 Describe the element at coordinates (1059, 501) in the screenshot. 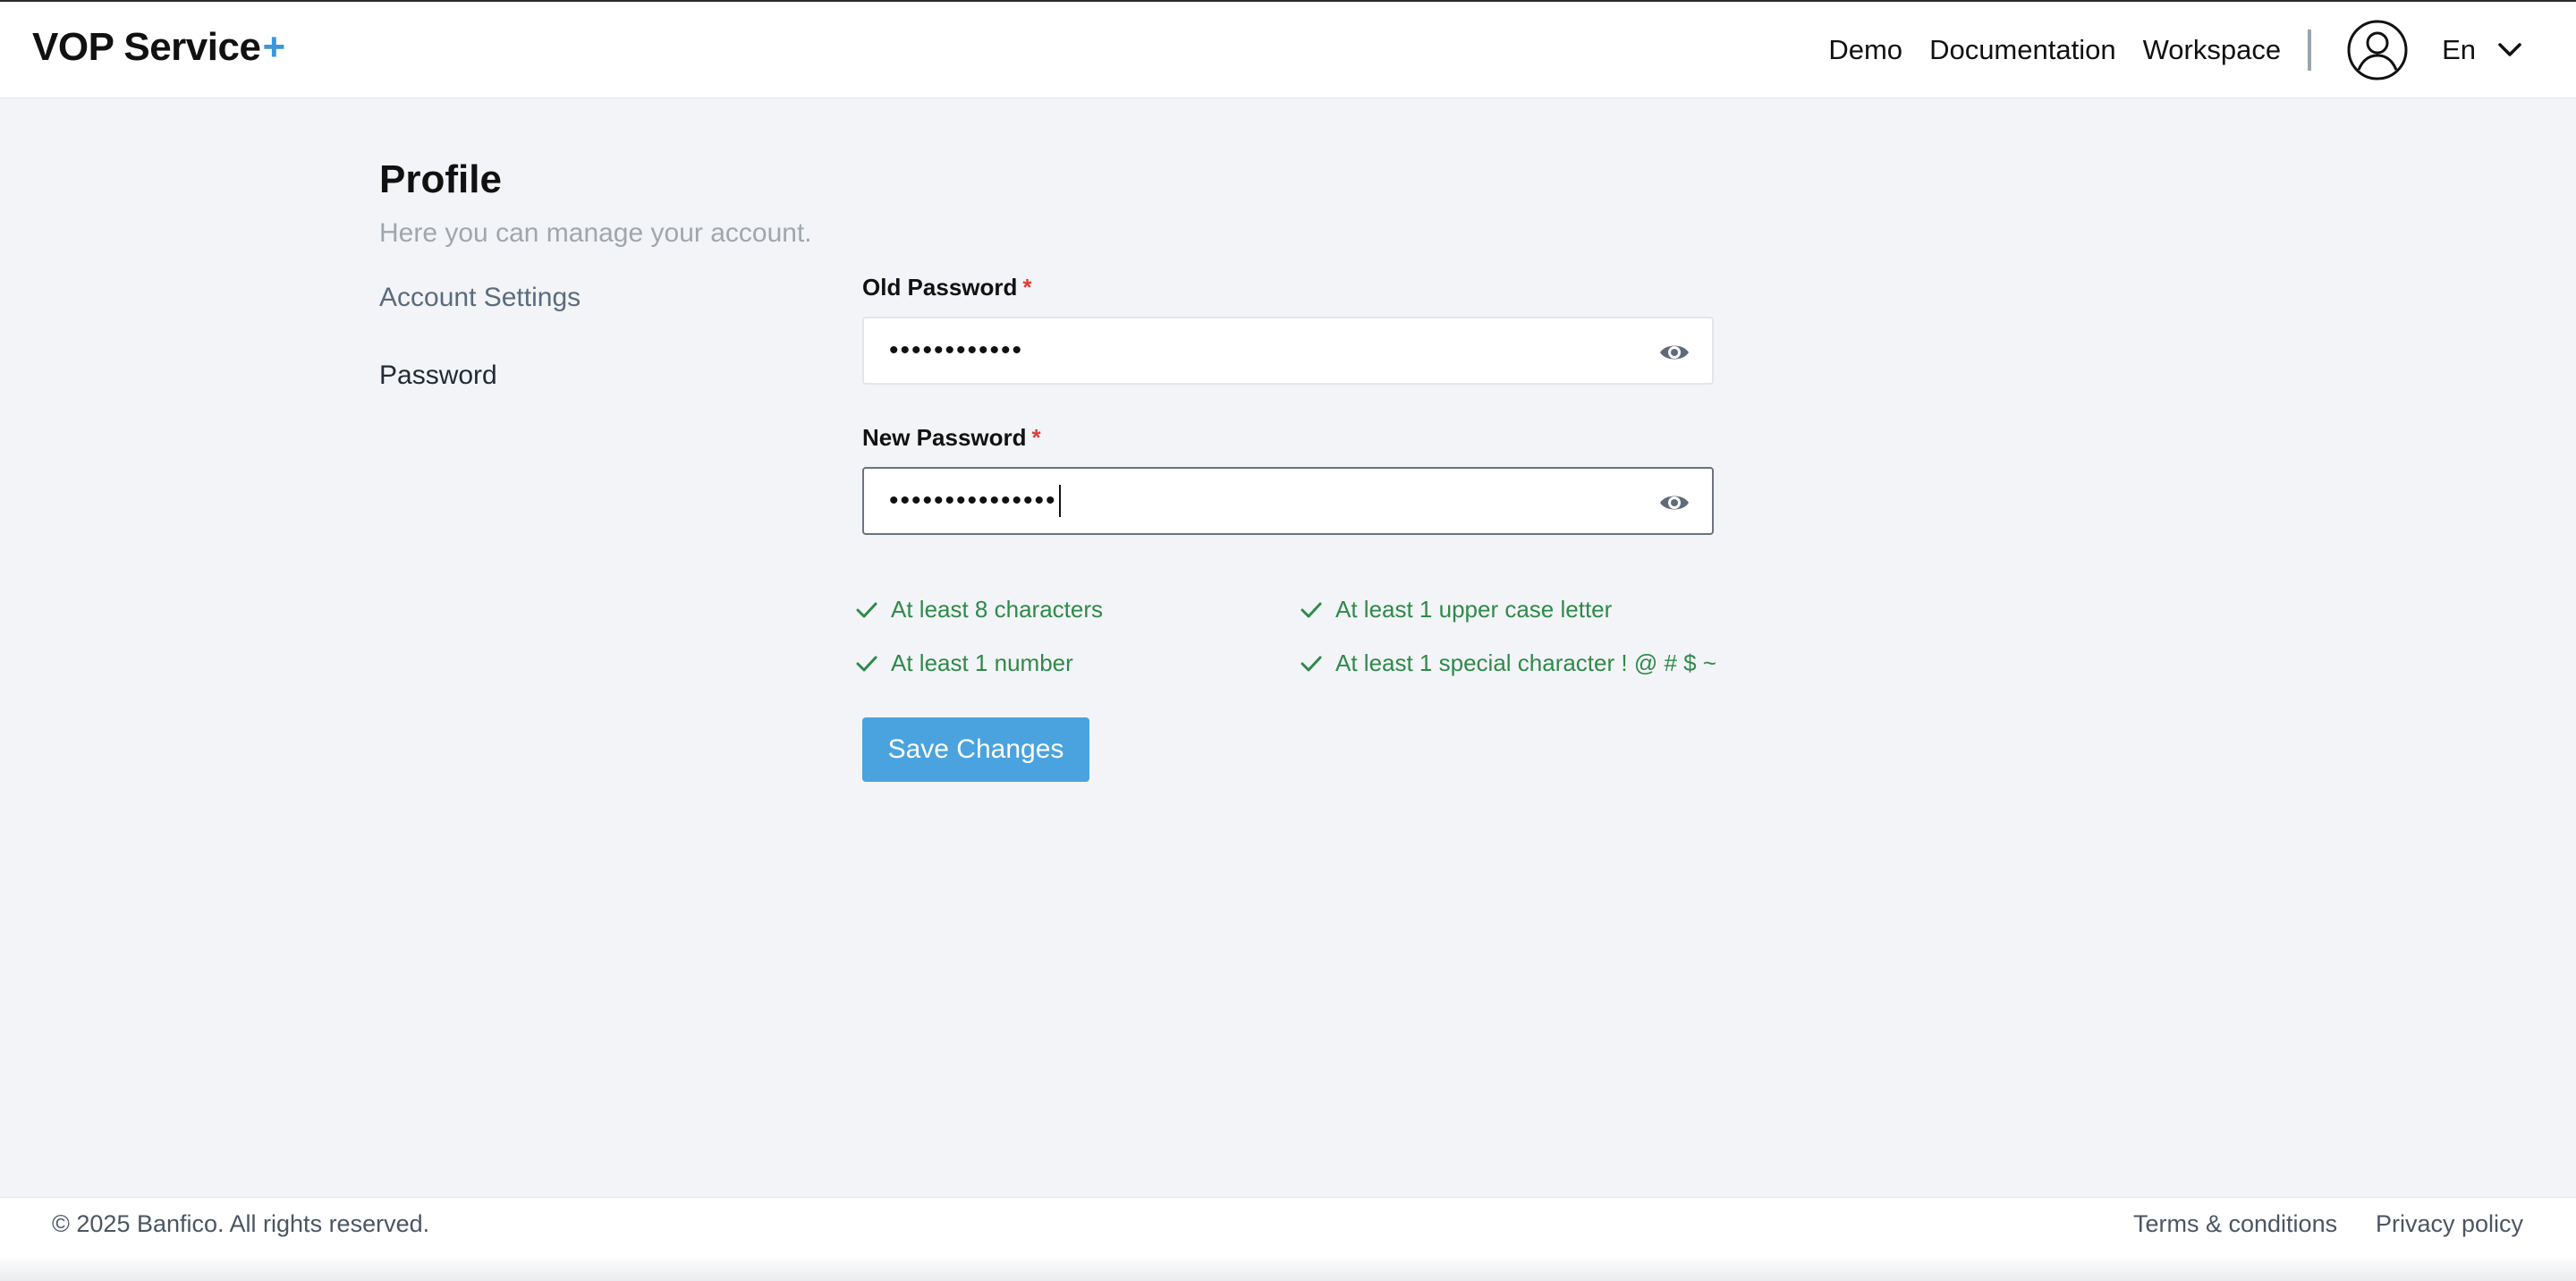

I see `text-caret` at that location.